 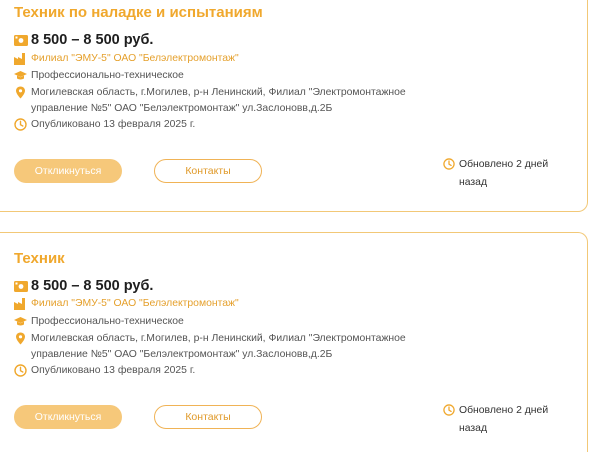 What do you see at coordinates (138, 12) in the screenshot?
I see `vacancy-title: Техник по наладке и испытаниям` at bounding box center [138, 12].